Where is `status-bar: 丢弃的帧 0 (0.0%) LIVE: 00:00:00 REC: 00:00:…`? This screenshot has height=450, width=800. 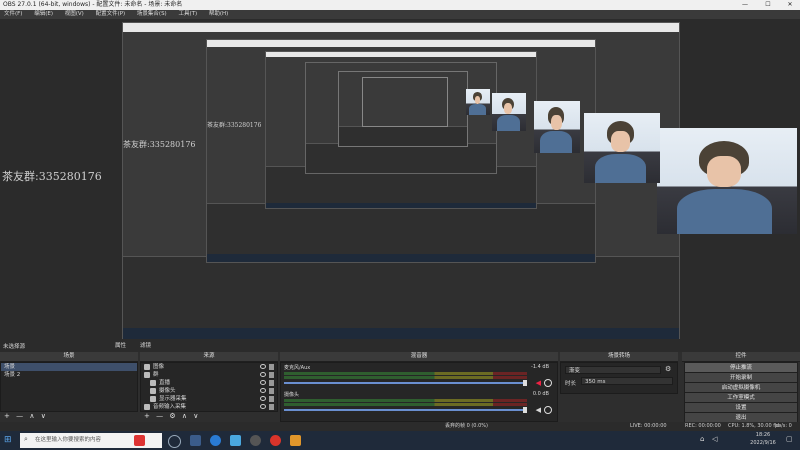 status-bar: 丢弃的帧 0 (0.0%) LIVE: 00:00:00 REC: 00:00:… is located at coordinates (400, 426).